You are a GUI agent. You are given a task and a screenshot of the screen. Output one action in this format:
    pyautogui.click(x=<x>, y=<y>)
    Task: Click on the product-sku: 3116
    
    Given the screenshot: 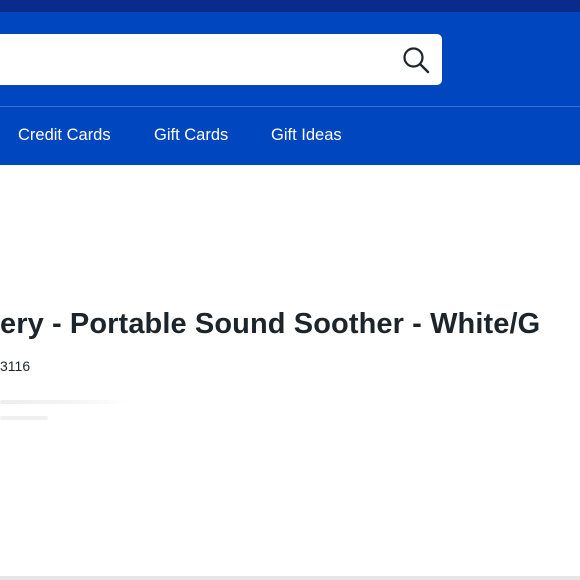 What is the action you would take?
    pyautogui.click(x=15, y=366)
    